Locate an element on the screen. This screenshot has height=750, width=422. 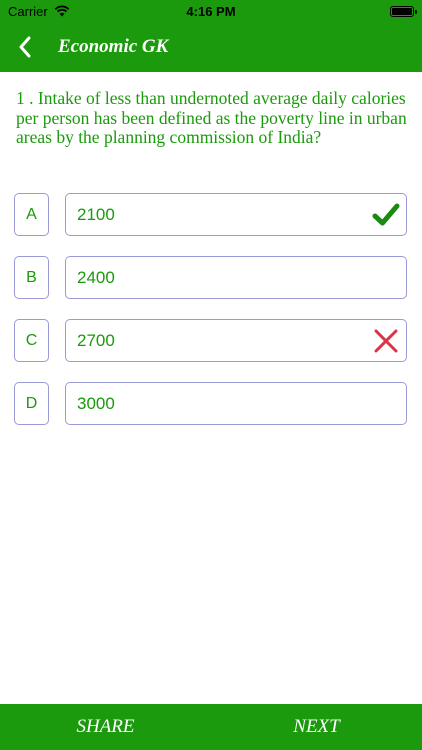
option-value: 2700 is located at coordinates (96, 340).